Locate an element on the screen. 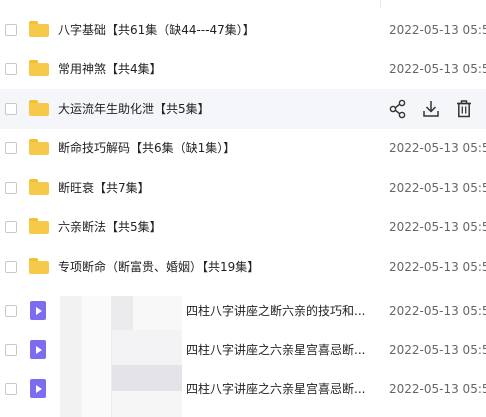  trash-icon is located at coordinates (464, 109).